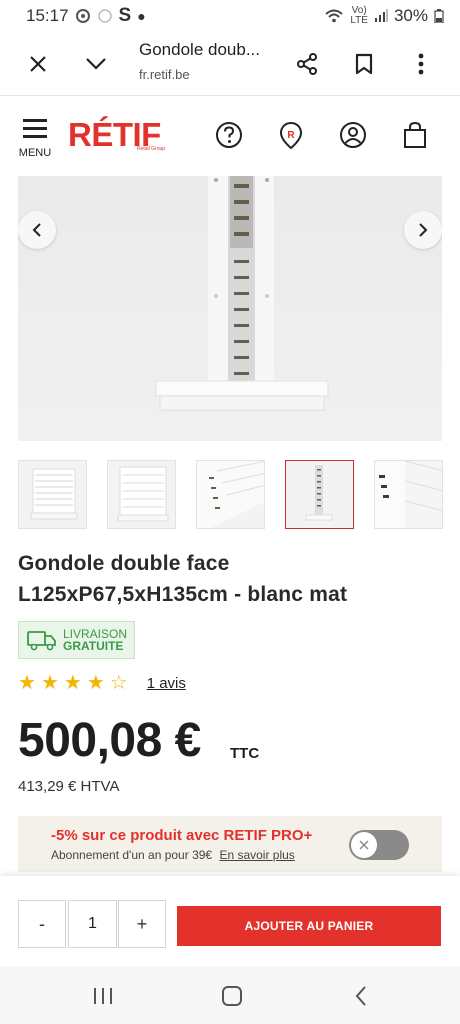 Image resolution: width=460 pixels, height=1024 pixels. Describe the element at coordinates (410, 15) in the screenshot. I see `battery-level: 30%` at that location.